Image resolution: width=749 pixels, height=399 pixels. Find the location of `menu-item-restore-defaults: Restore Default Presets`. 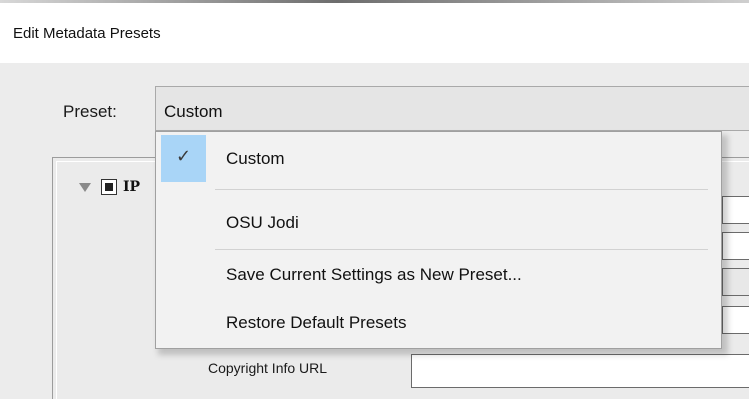

menu-item-restore-defaults: Restore Default Presets is located at coordinates (316, 323).